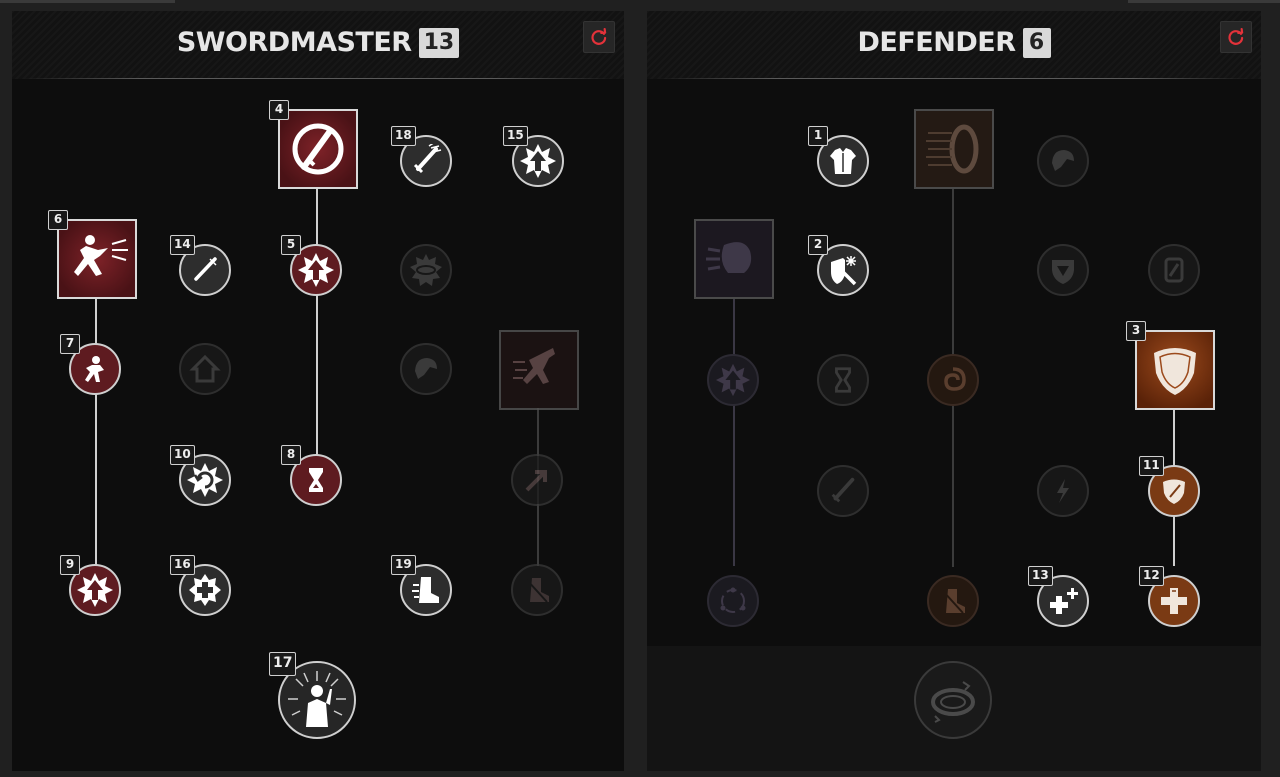 The width and height of the screenshot is (1280, 777). I want to click on tree-header: DEFENDER 6, so click(954, 45).